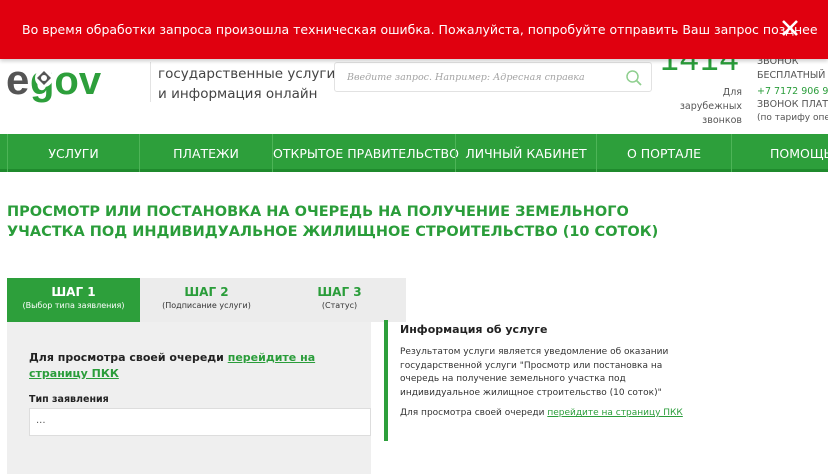 The image size is (828, 474). Describe the element at coordinates (663, 153) in the screenshot. I see `nav-item-about-portal: О портале` at that location.